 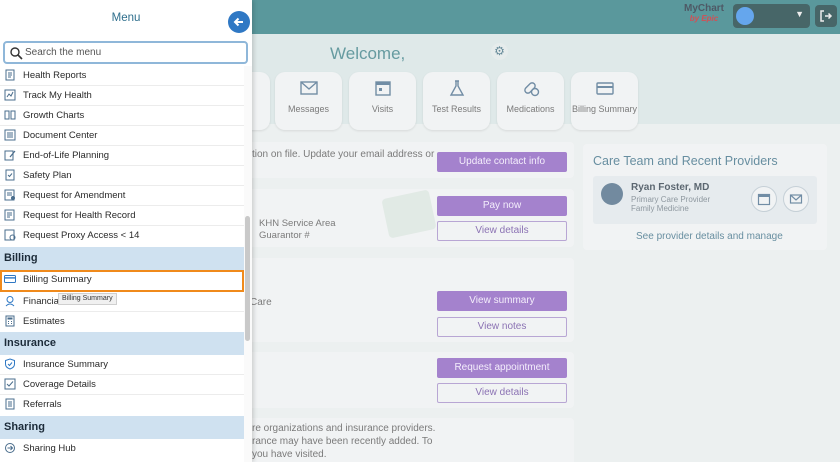 I want to click on menu-item-label: Request Proxy Access < 14, so click(x=81, y=235).